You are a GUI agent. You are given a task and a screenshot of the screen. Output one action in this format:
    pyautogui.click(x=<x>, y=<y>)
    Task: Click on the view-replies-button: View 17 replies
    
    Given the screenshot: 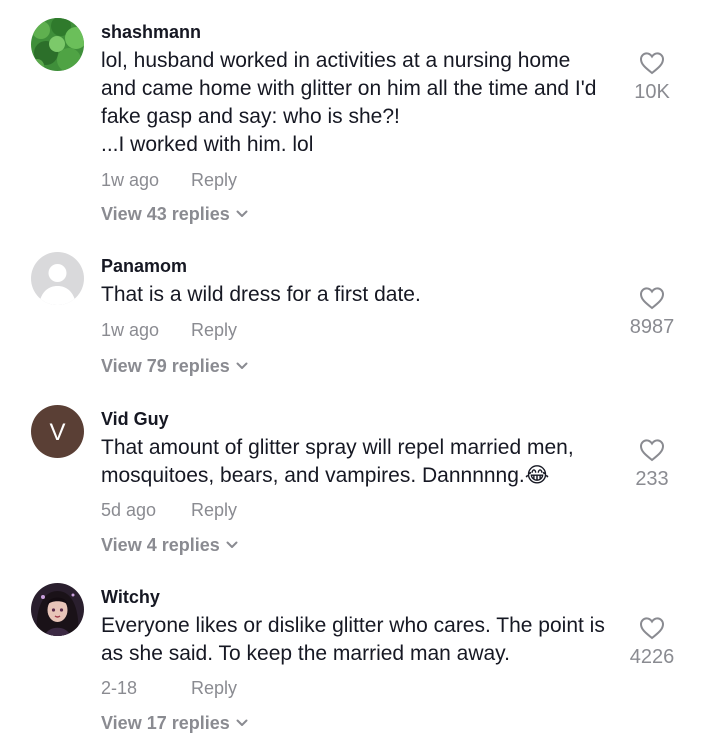 What is the action you would take?
    pyautogui.click(x=174, y=723)
    